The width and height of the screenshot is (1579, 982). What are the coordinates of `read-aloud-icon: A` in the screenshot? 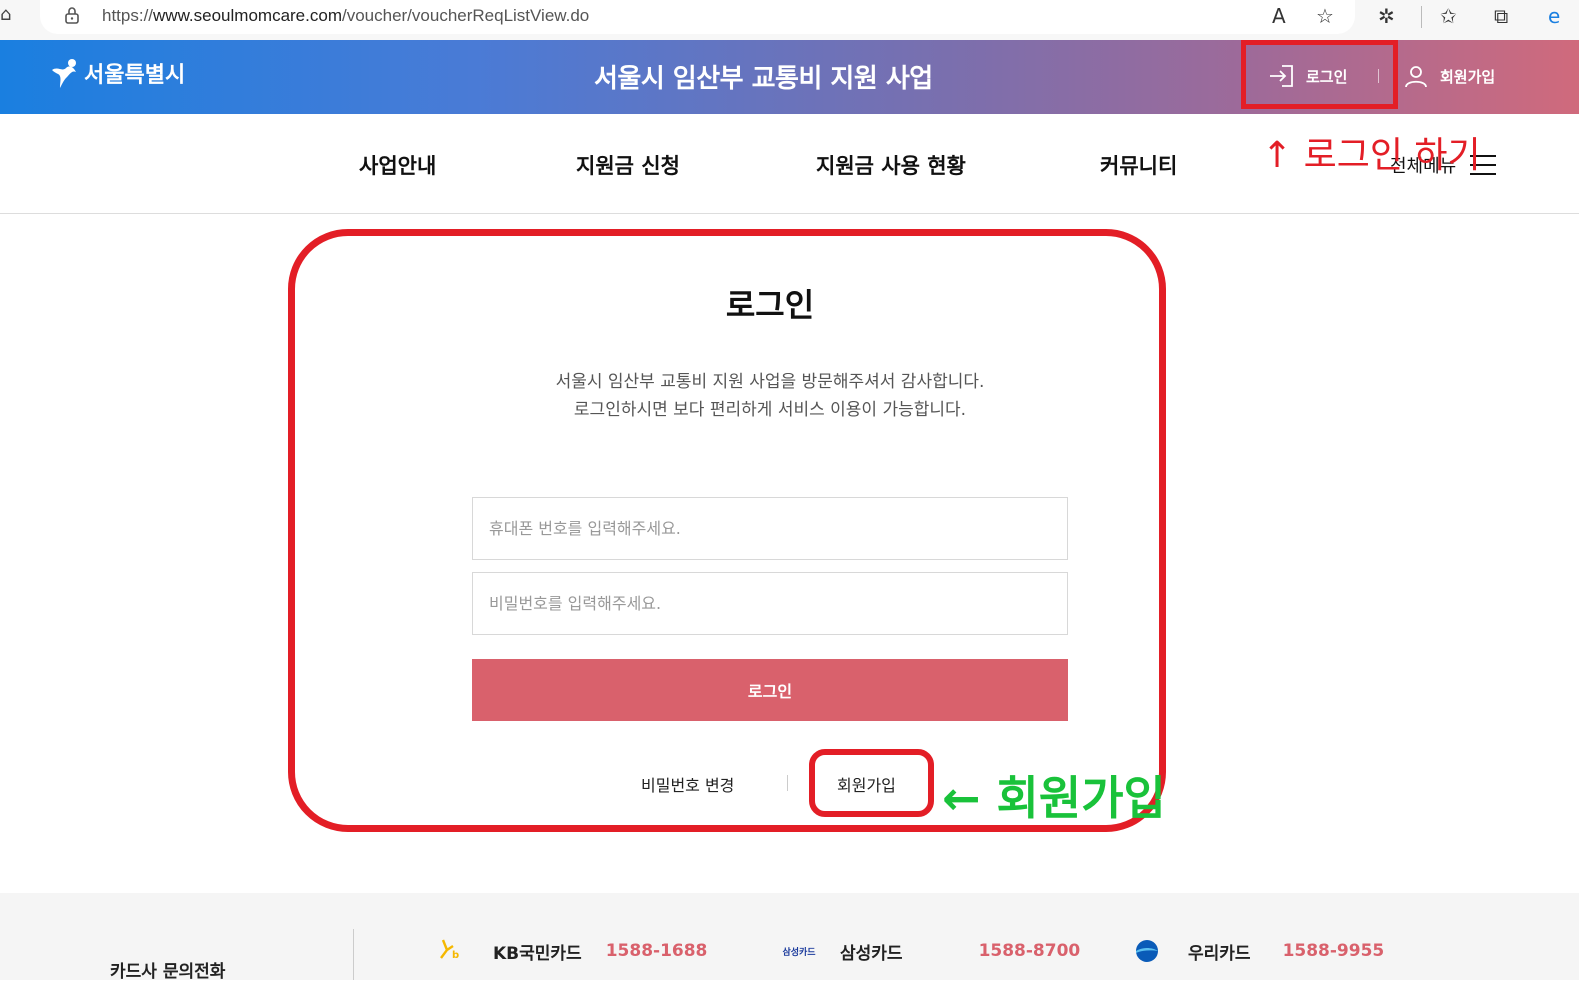 It's located at (1279, 16).